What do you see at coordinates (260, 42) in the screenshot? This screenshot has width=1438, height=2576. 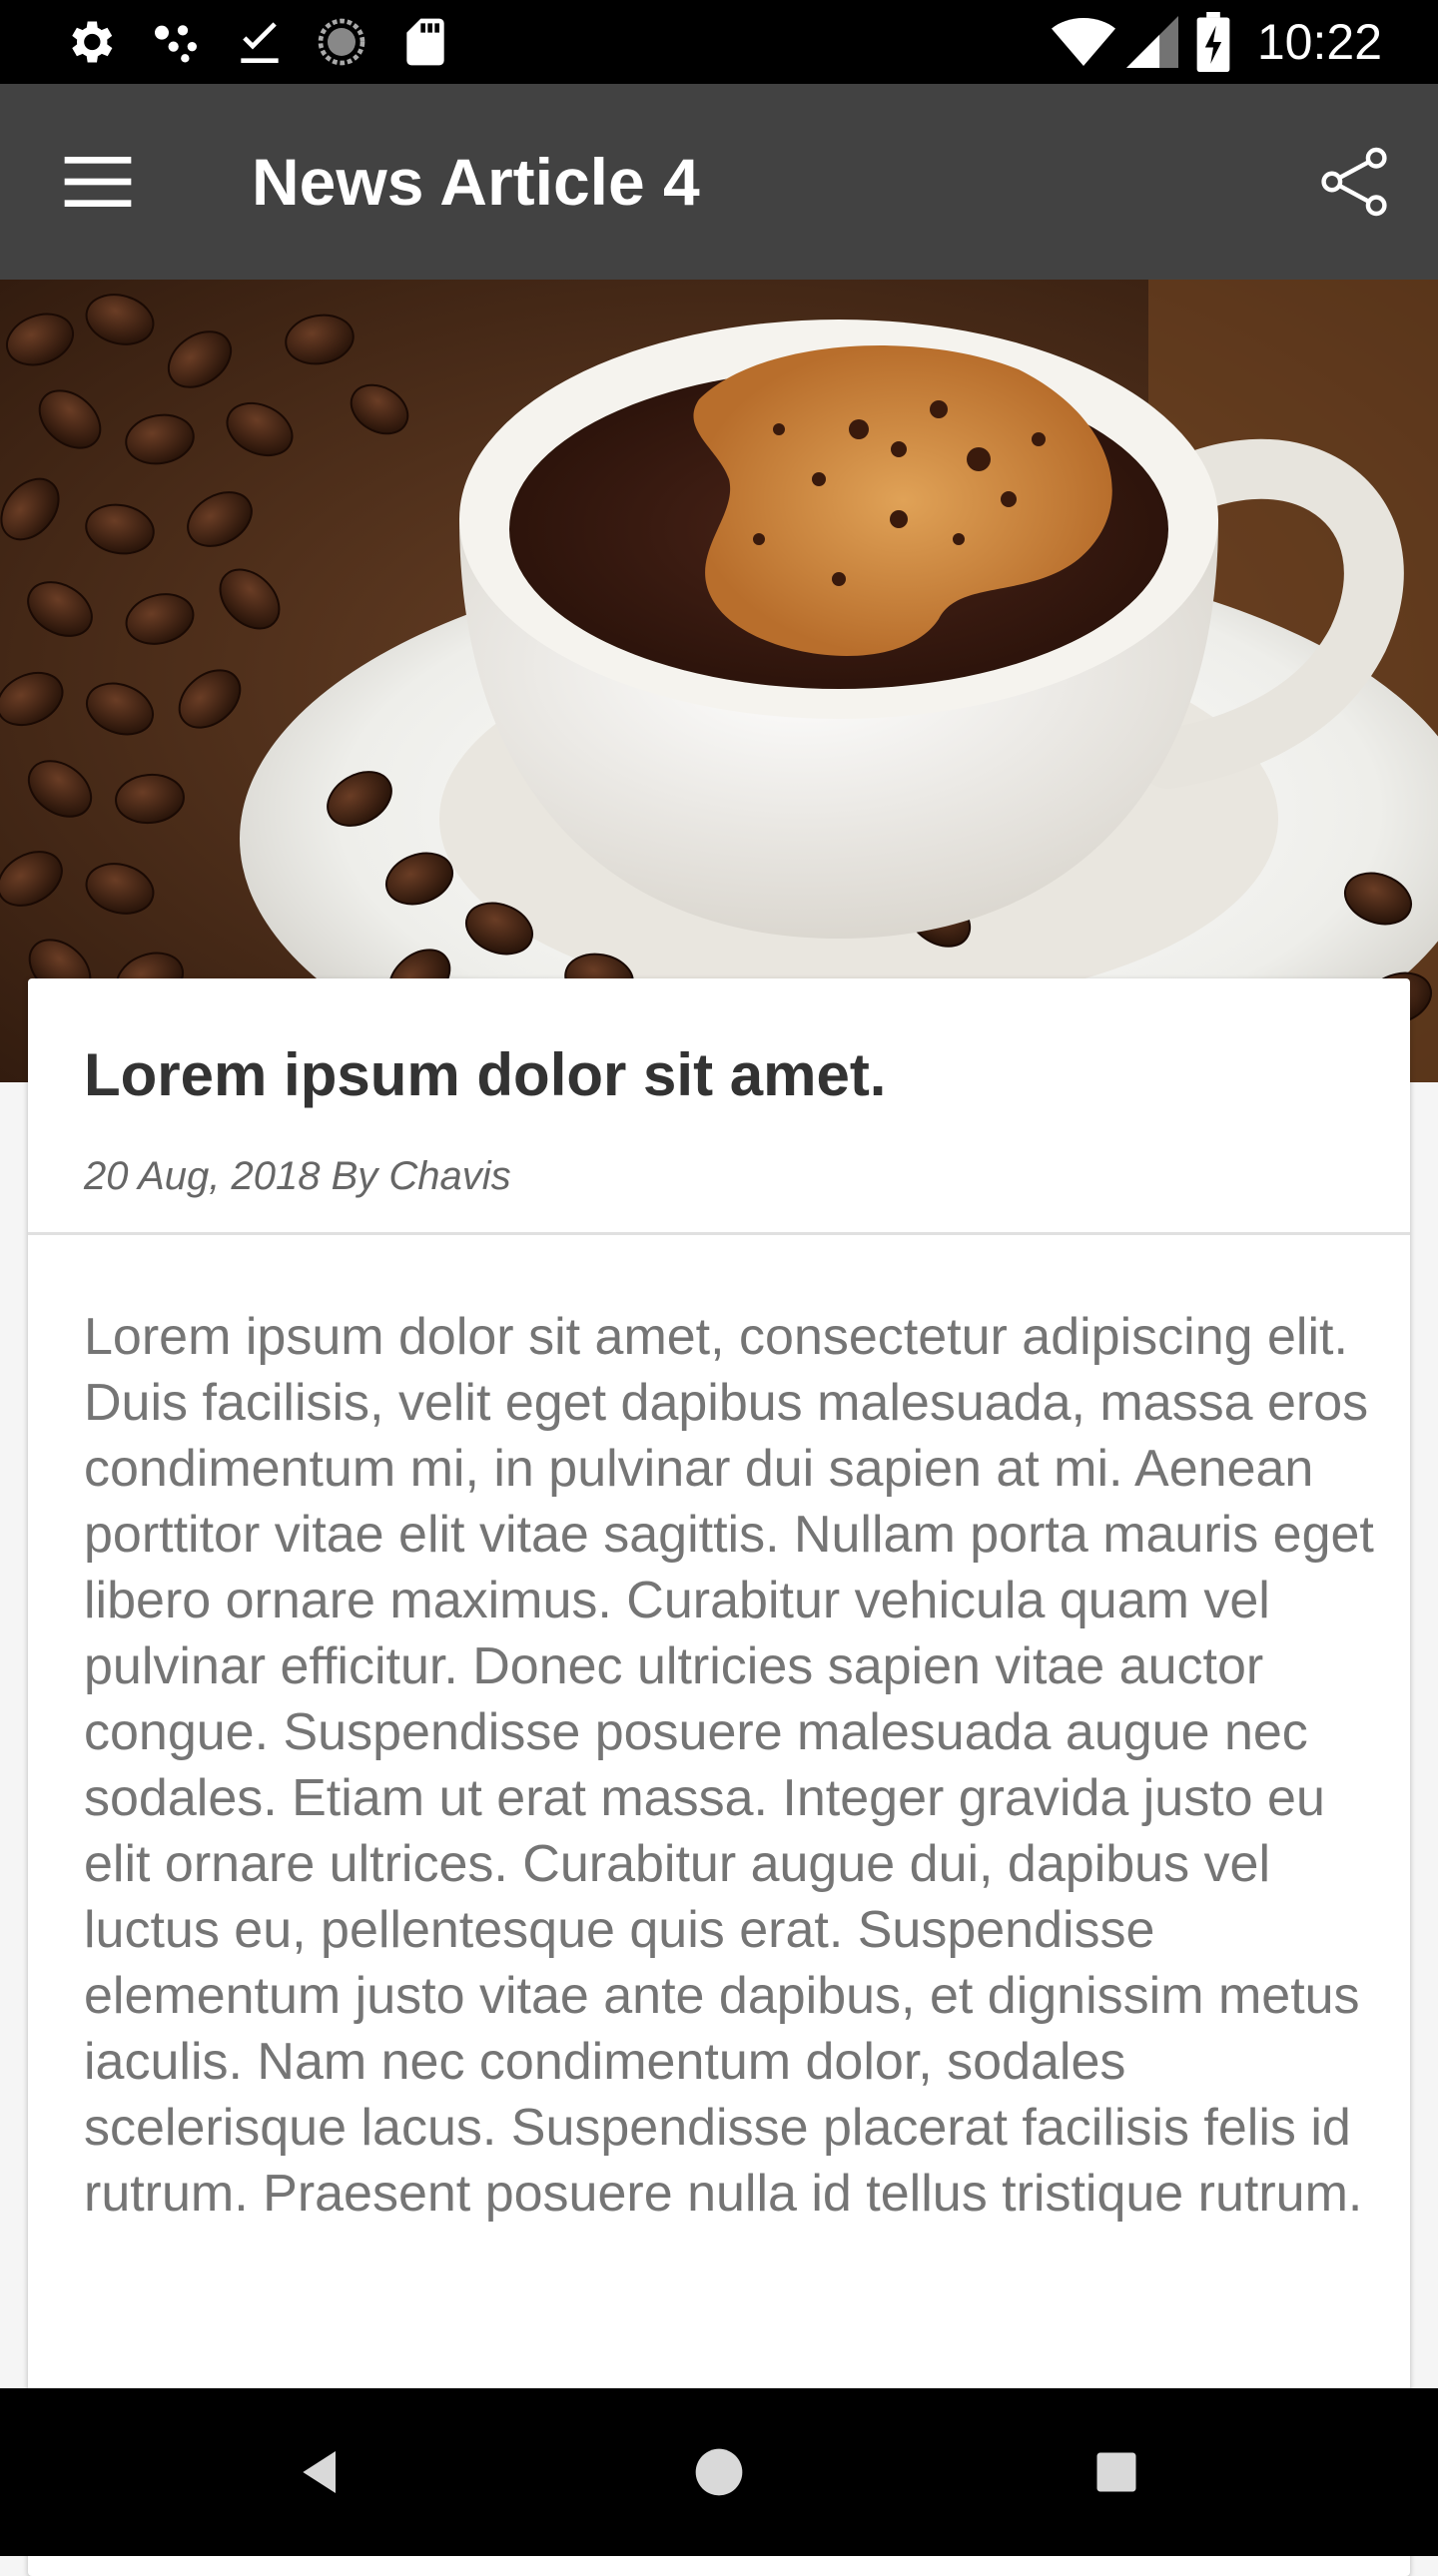 I see `download-done-icon` at bounding box center [260, 42].